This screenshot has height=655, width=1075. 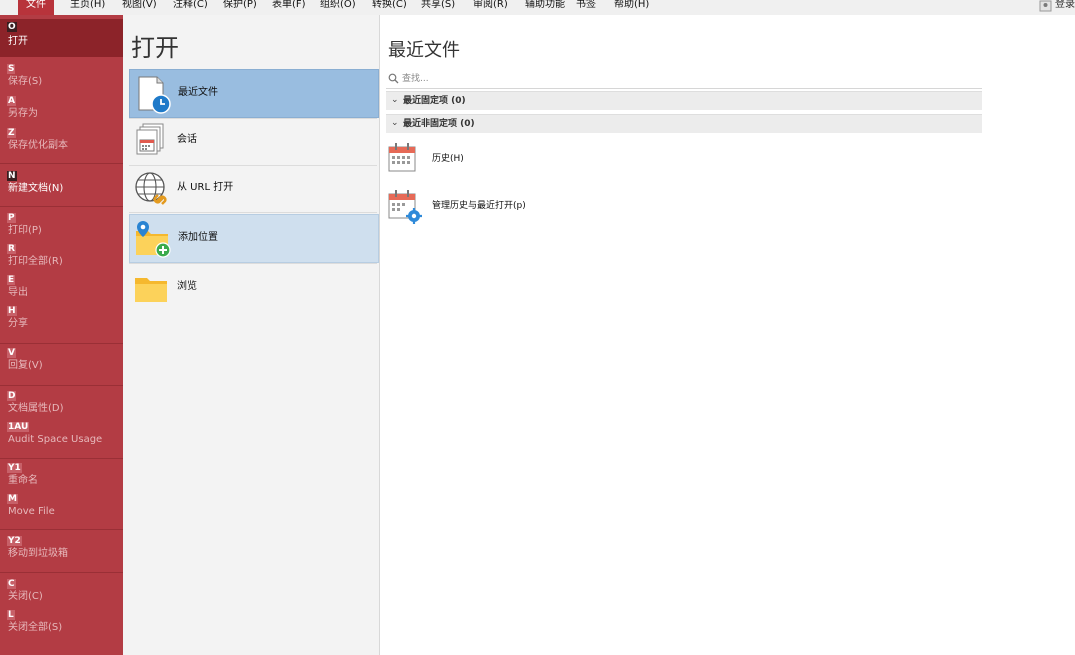 What do you see at coordinates (254, 93) in the screenshot?
I see `option-recent-files: 最近文件` at bounding box center [254, 93].